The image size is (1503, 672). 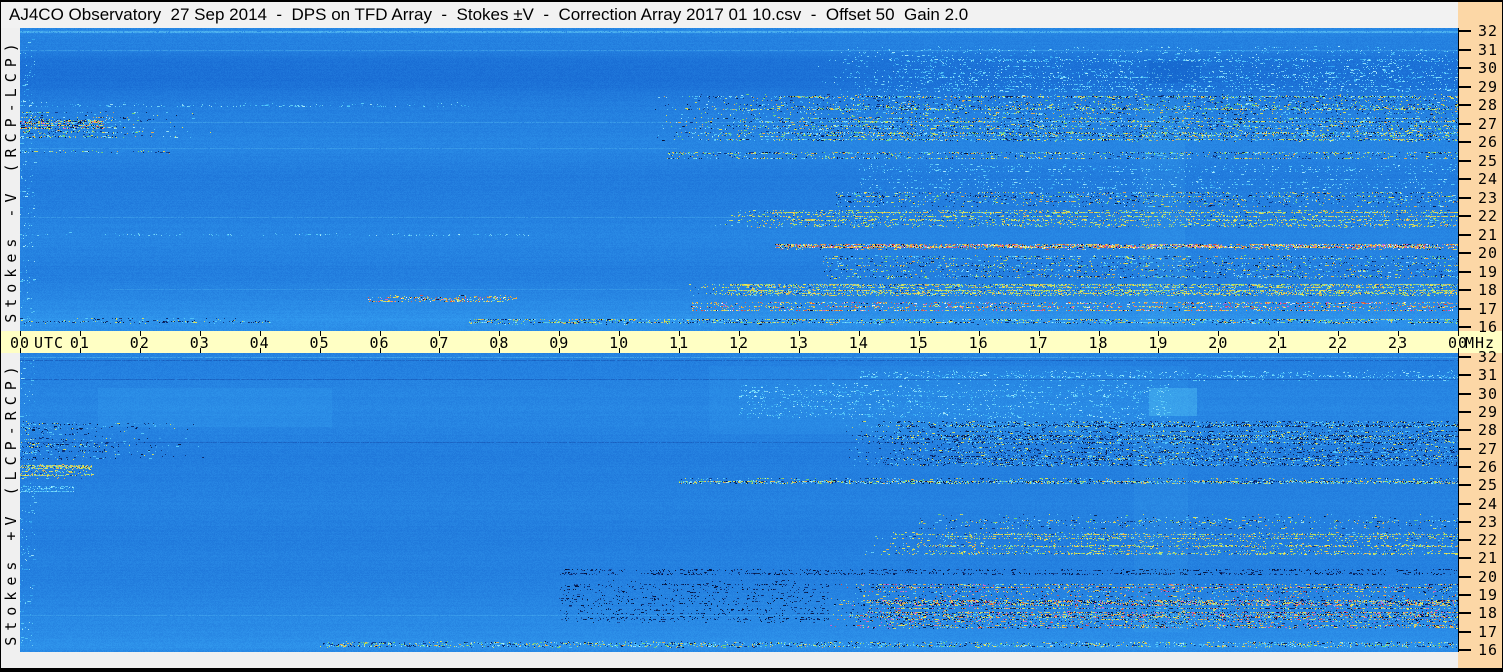 What do you see at coordinates (1038, 343) in the screenshot?
I see `time-label: 17` at bounding box center [1038, 343].